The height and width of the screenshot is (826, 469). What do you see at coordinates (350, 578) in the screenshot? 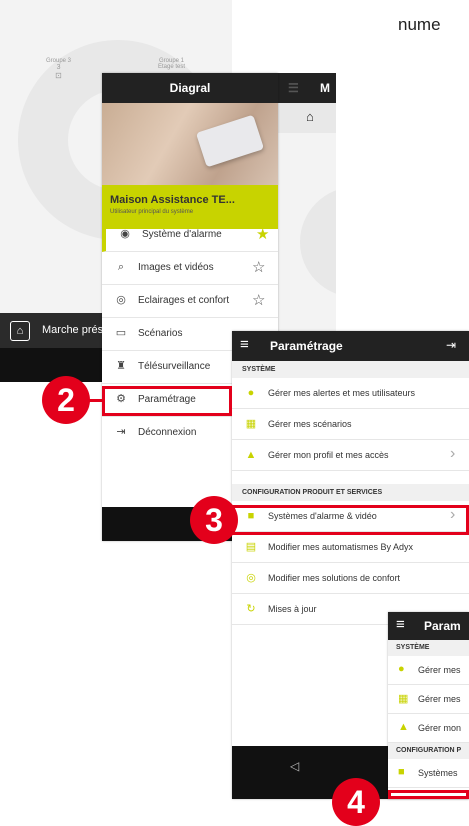
I see `item-comfort-solutions: ◎ Modifier mes solutions de confort` at bounding box center [350, 578].